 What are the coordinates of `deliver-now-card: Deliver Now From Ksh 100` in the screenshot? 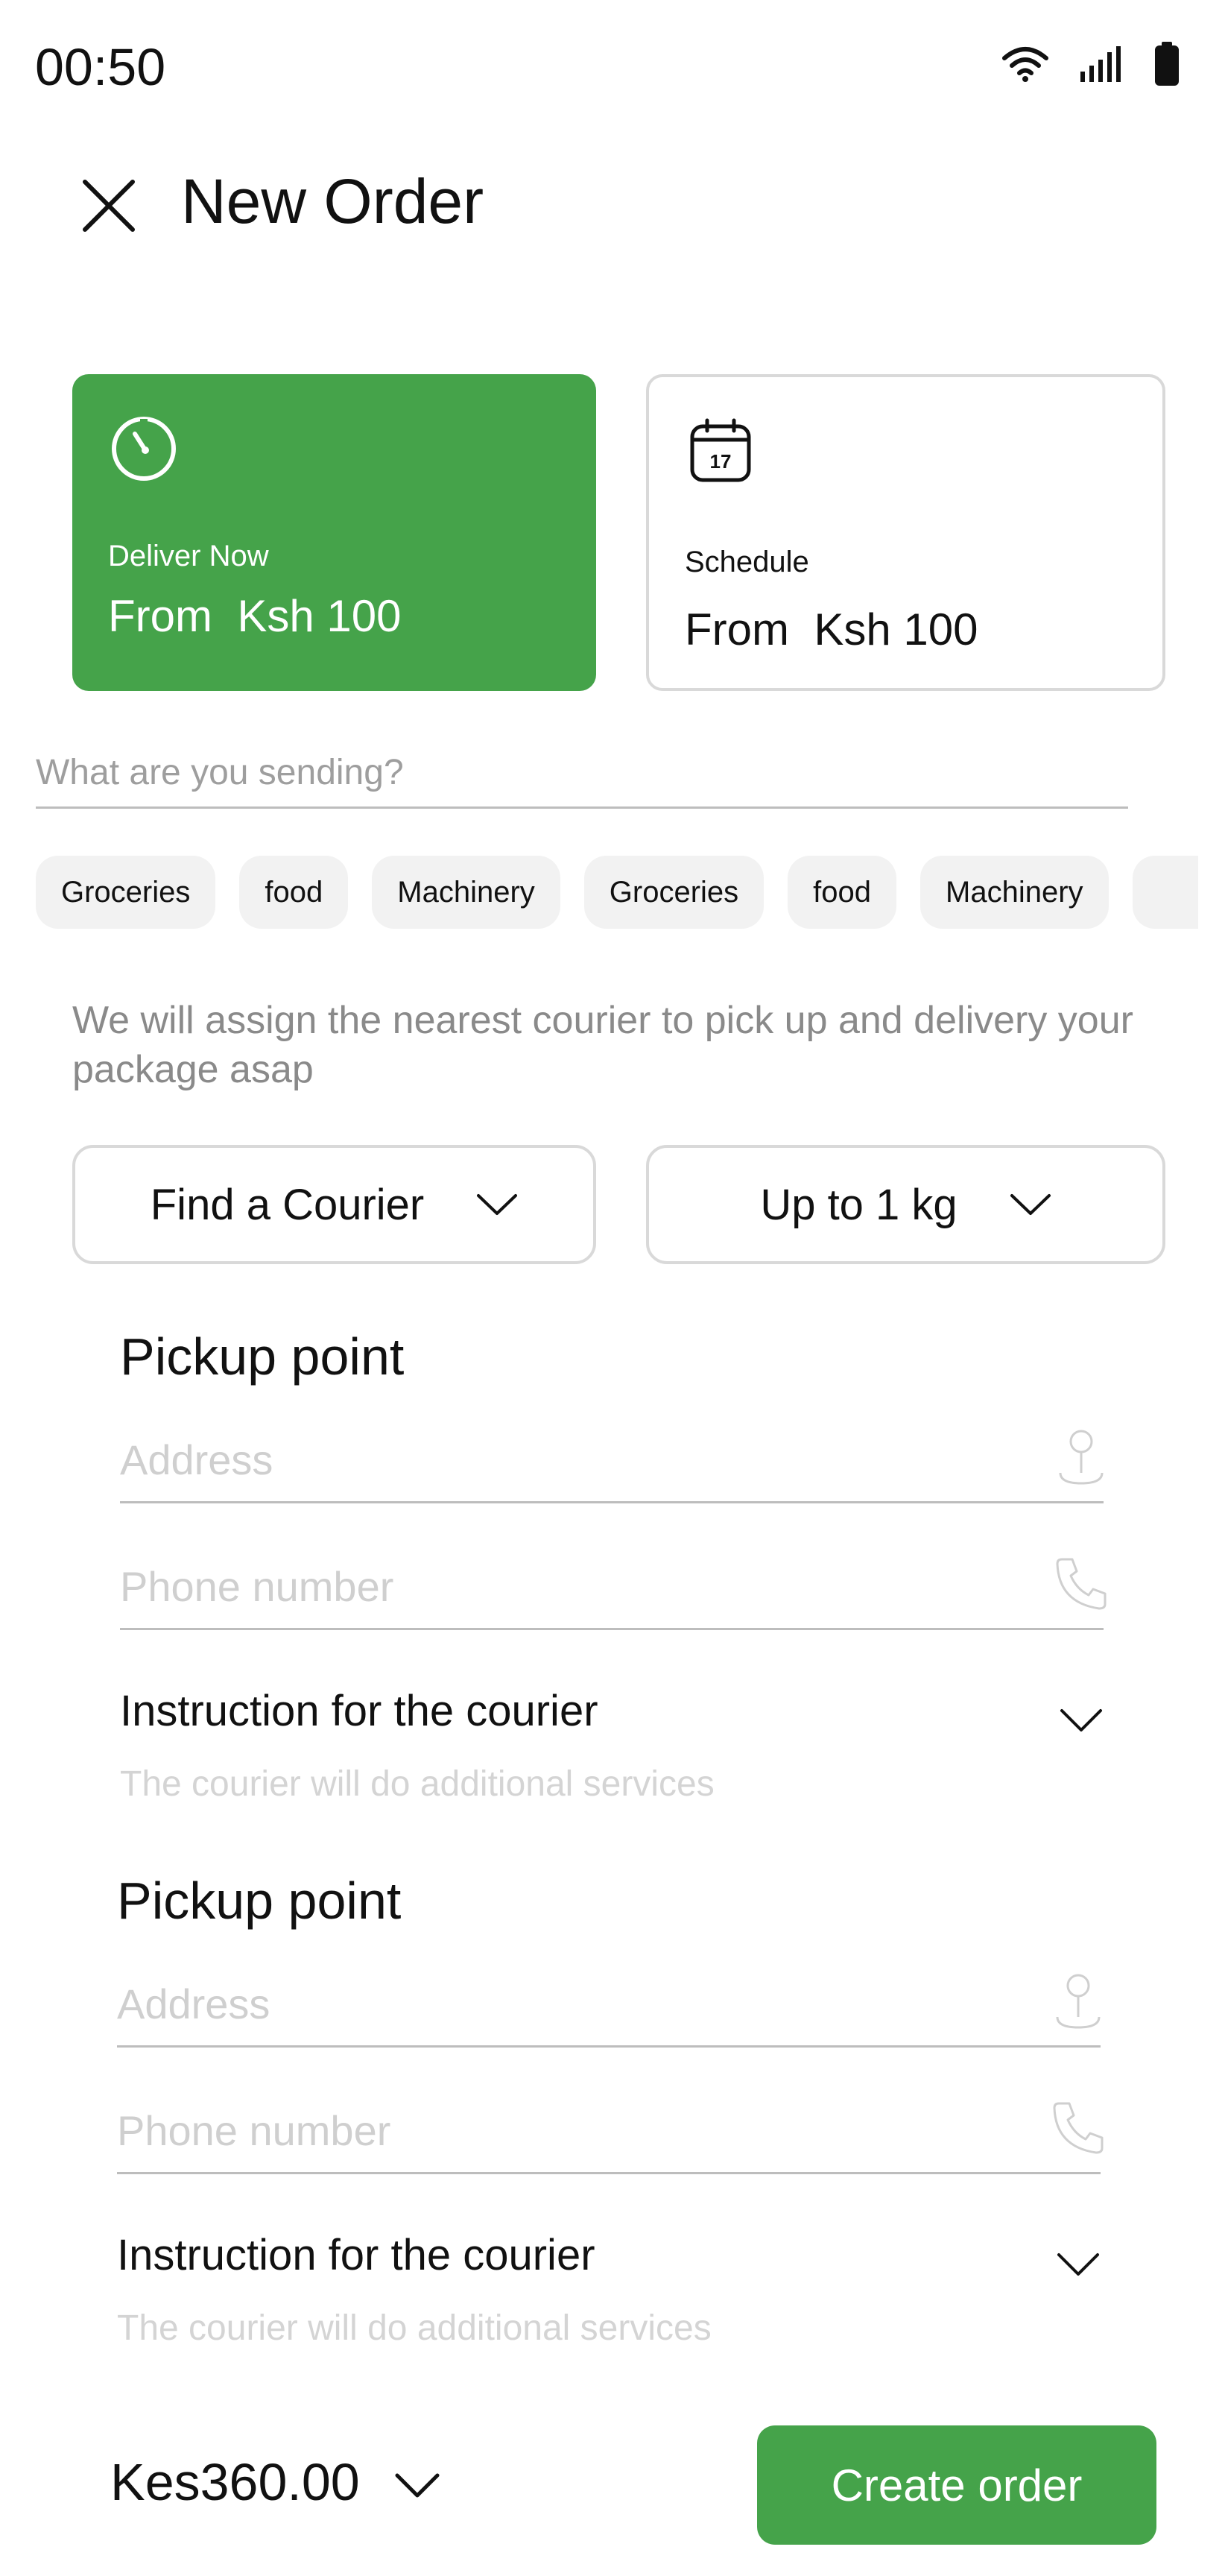 It's located at (334, 532).